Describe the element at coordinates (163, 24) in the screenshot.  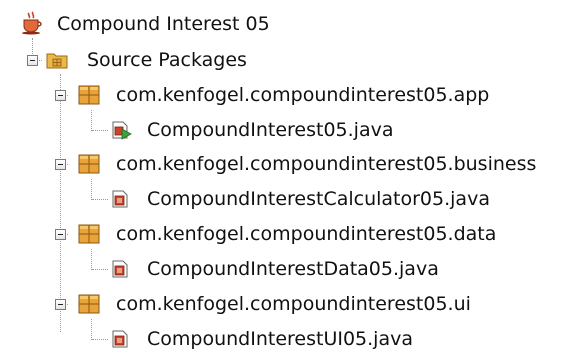
I see `project-name: Compound Interest 05` at that location.